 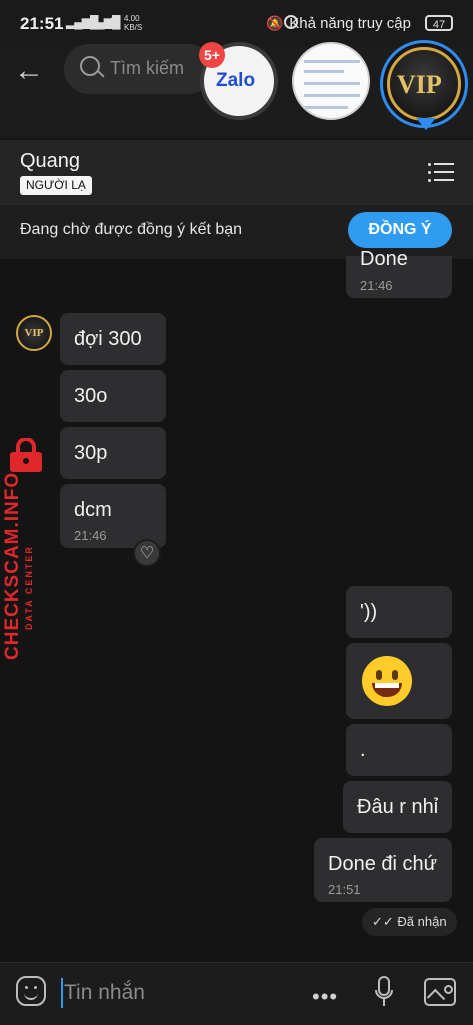 I want to click on microphone-icon, so click(x=384, y=992).